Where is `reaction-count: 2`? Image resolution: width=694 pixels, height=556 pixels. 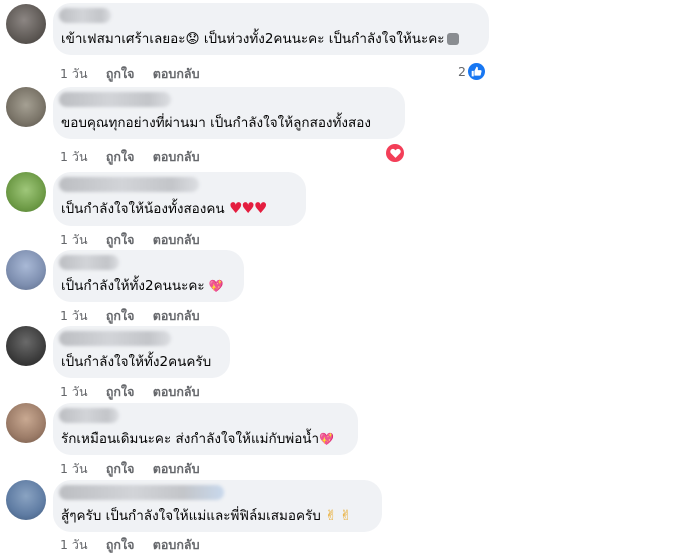
reaction-count: 2 is located at coordinates (462, 71).